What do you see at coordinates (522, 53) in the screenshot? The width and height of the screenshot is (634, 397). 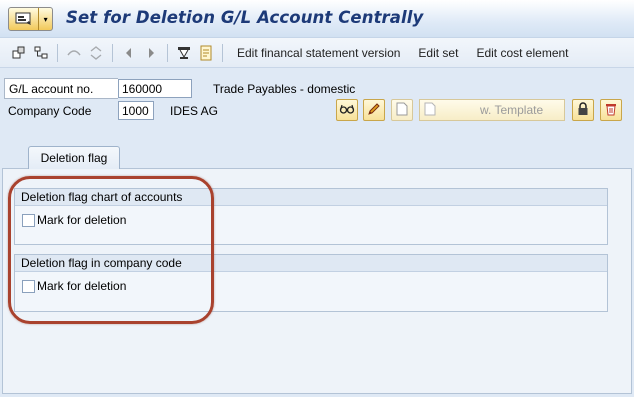 I see `edit-cost-element-link: Edit cost element` at bounding box center [522, 53].